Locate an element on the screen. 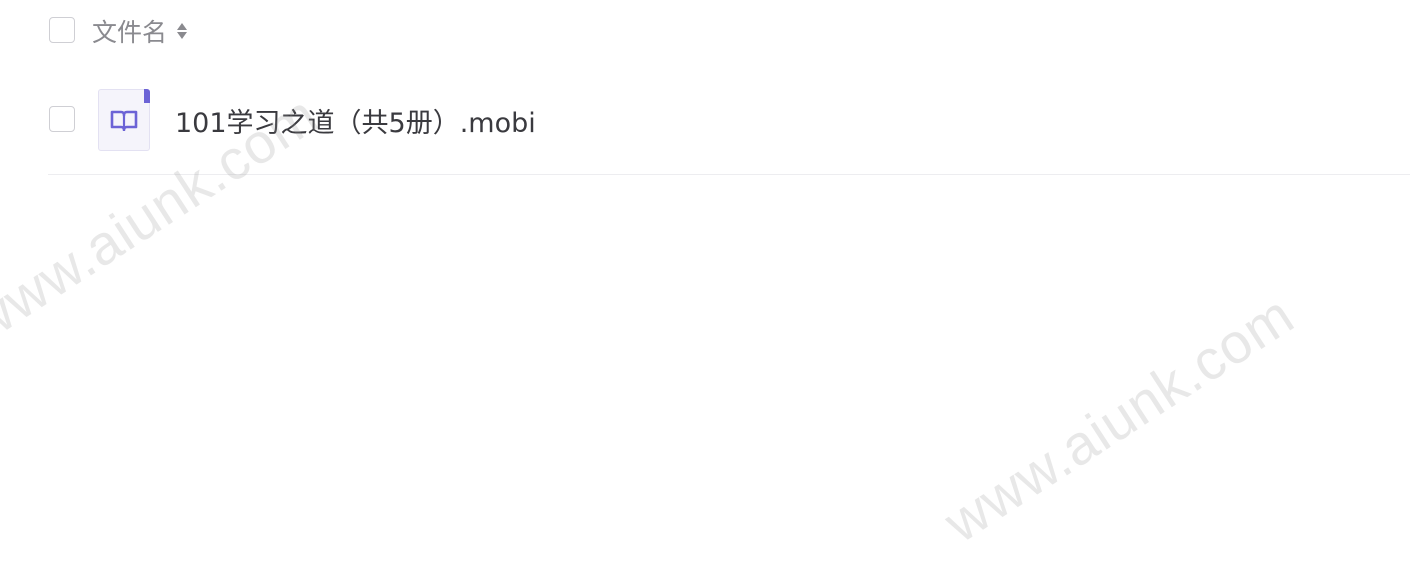  watermark: www.aiunk.com is located at coordinates (1119, 418).